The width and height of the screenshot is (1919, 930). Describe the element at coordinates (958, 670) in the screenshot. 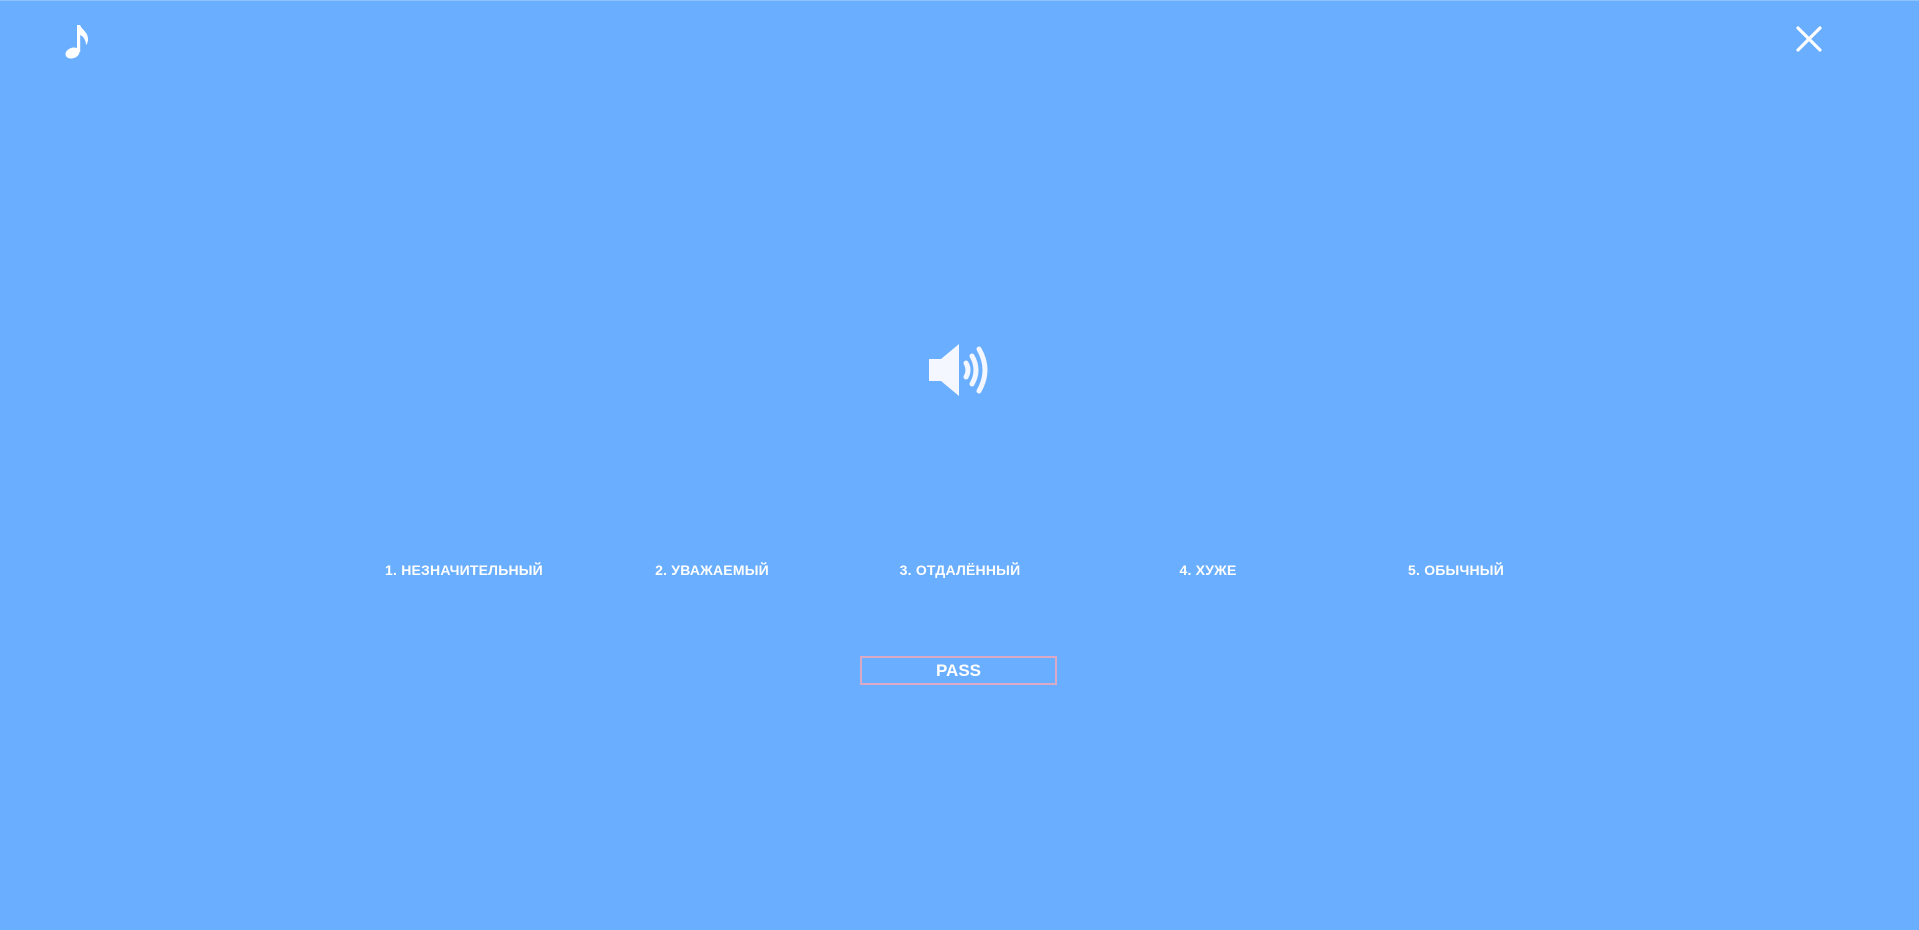

I see `pass-button: PASS` at that location.